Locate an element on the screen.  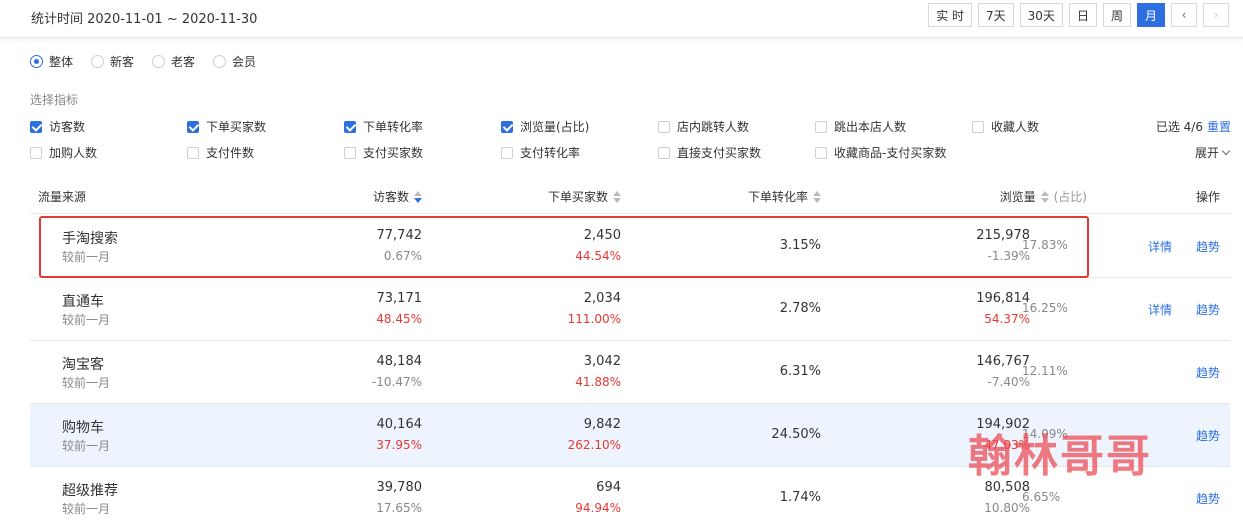
buyers-change: 262.10% is located at coordinates (594, 445).